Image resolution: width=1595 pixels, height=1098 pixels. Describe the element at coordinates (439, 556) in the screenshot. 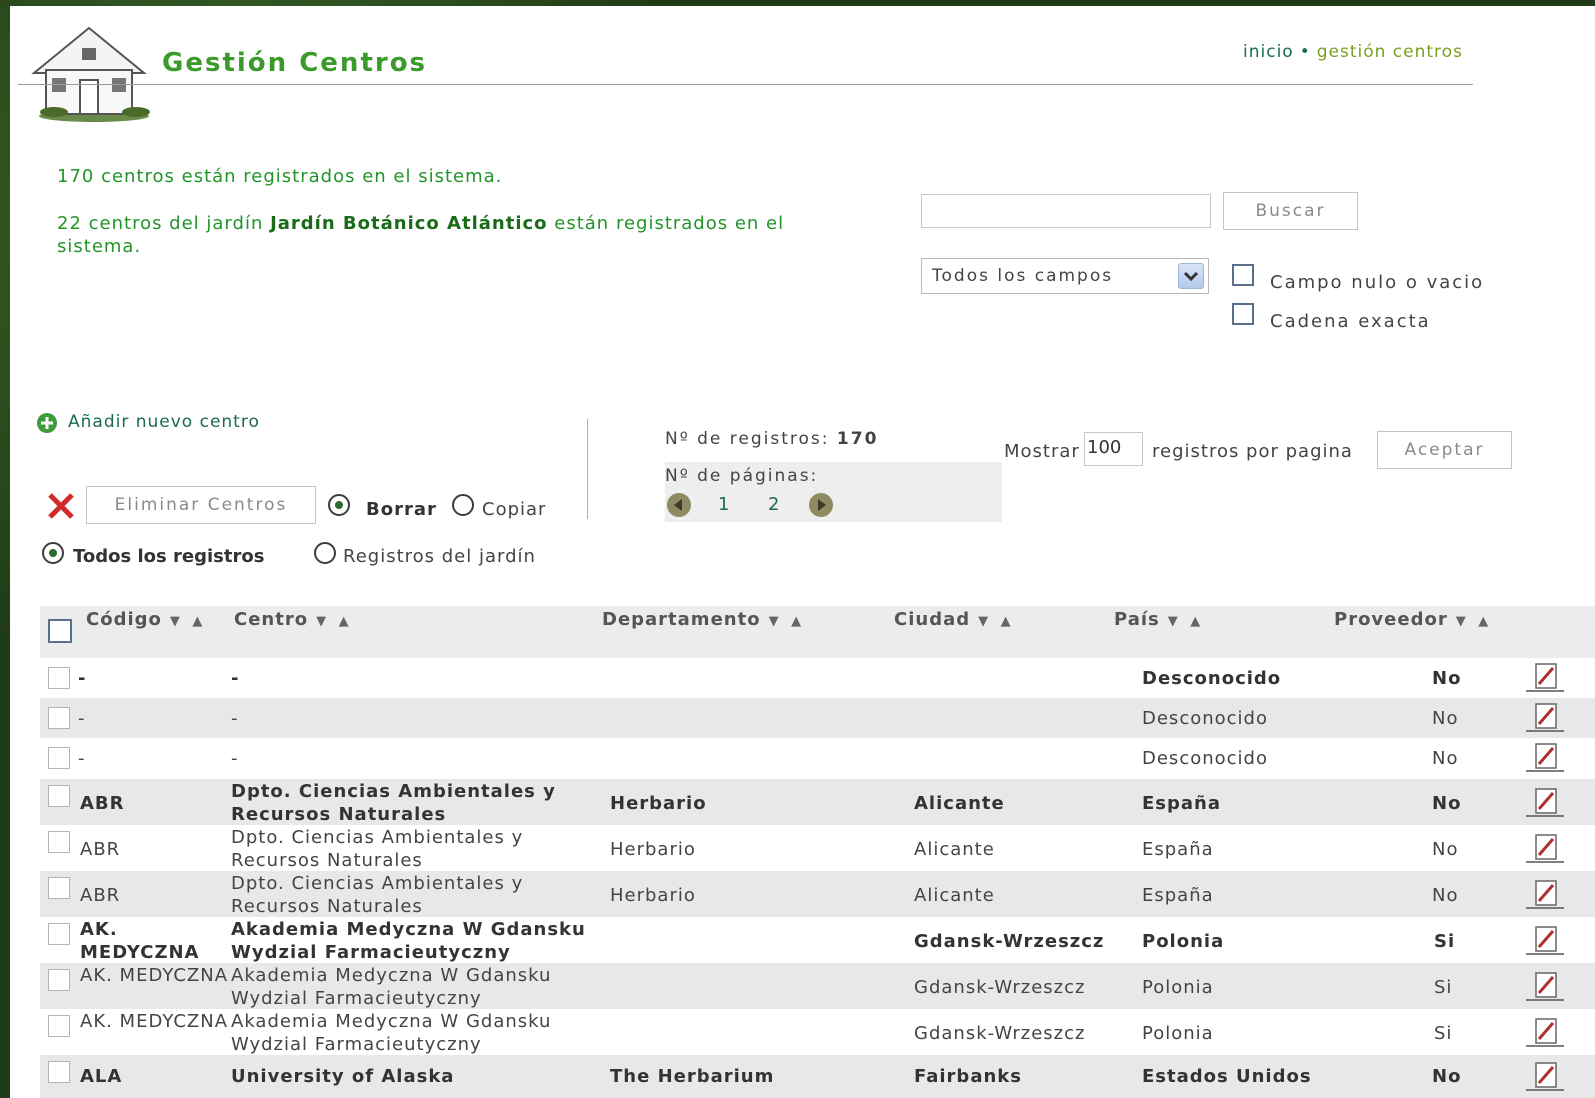

I see `garden-records-label: Registros del jardín` at that location.